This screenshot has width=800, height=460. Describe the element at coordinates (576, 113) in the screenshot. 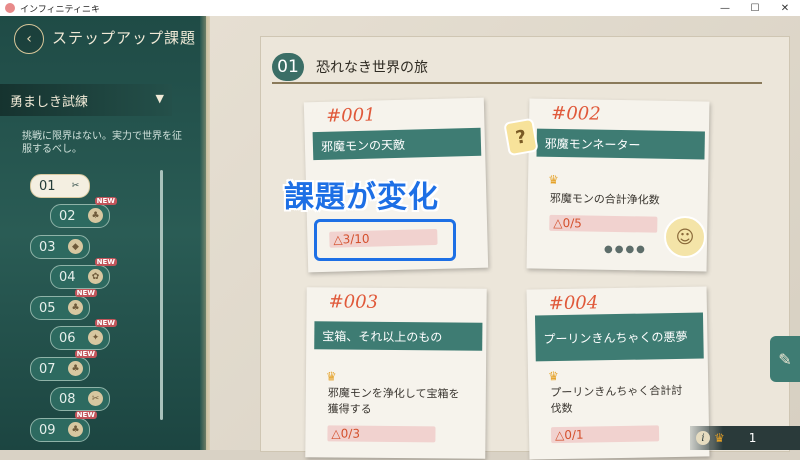

I see `card-number: #002` at that location.